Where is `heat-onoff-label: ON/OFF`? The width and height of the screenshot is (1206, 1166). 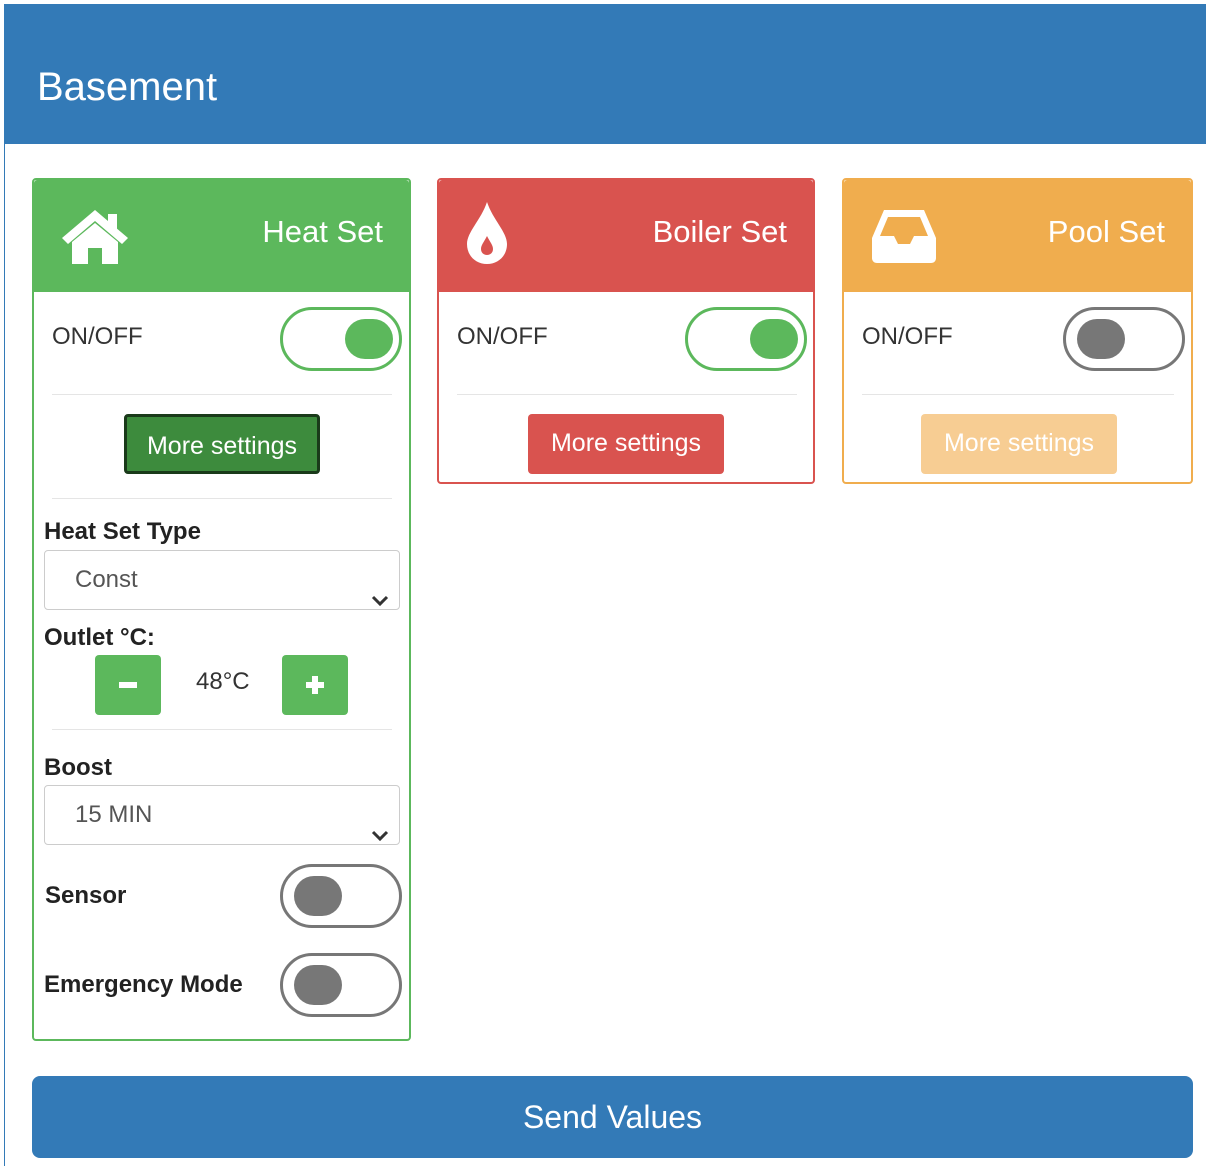
heat-onoff-label: ON/OFF is located at coordinates (97, 336).